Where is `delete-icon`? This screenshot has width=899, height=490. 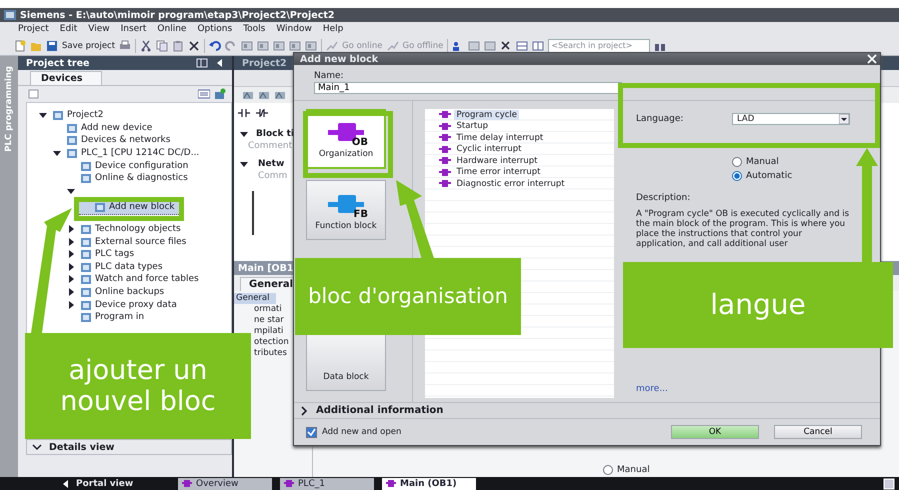
delete-icon is located at coordinates (194, 46).